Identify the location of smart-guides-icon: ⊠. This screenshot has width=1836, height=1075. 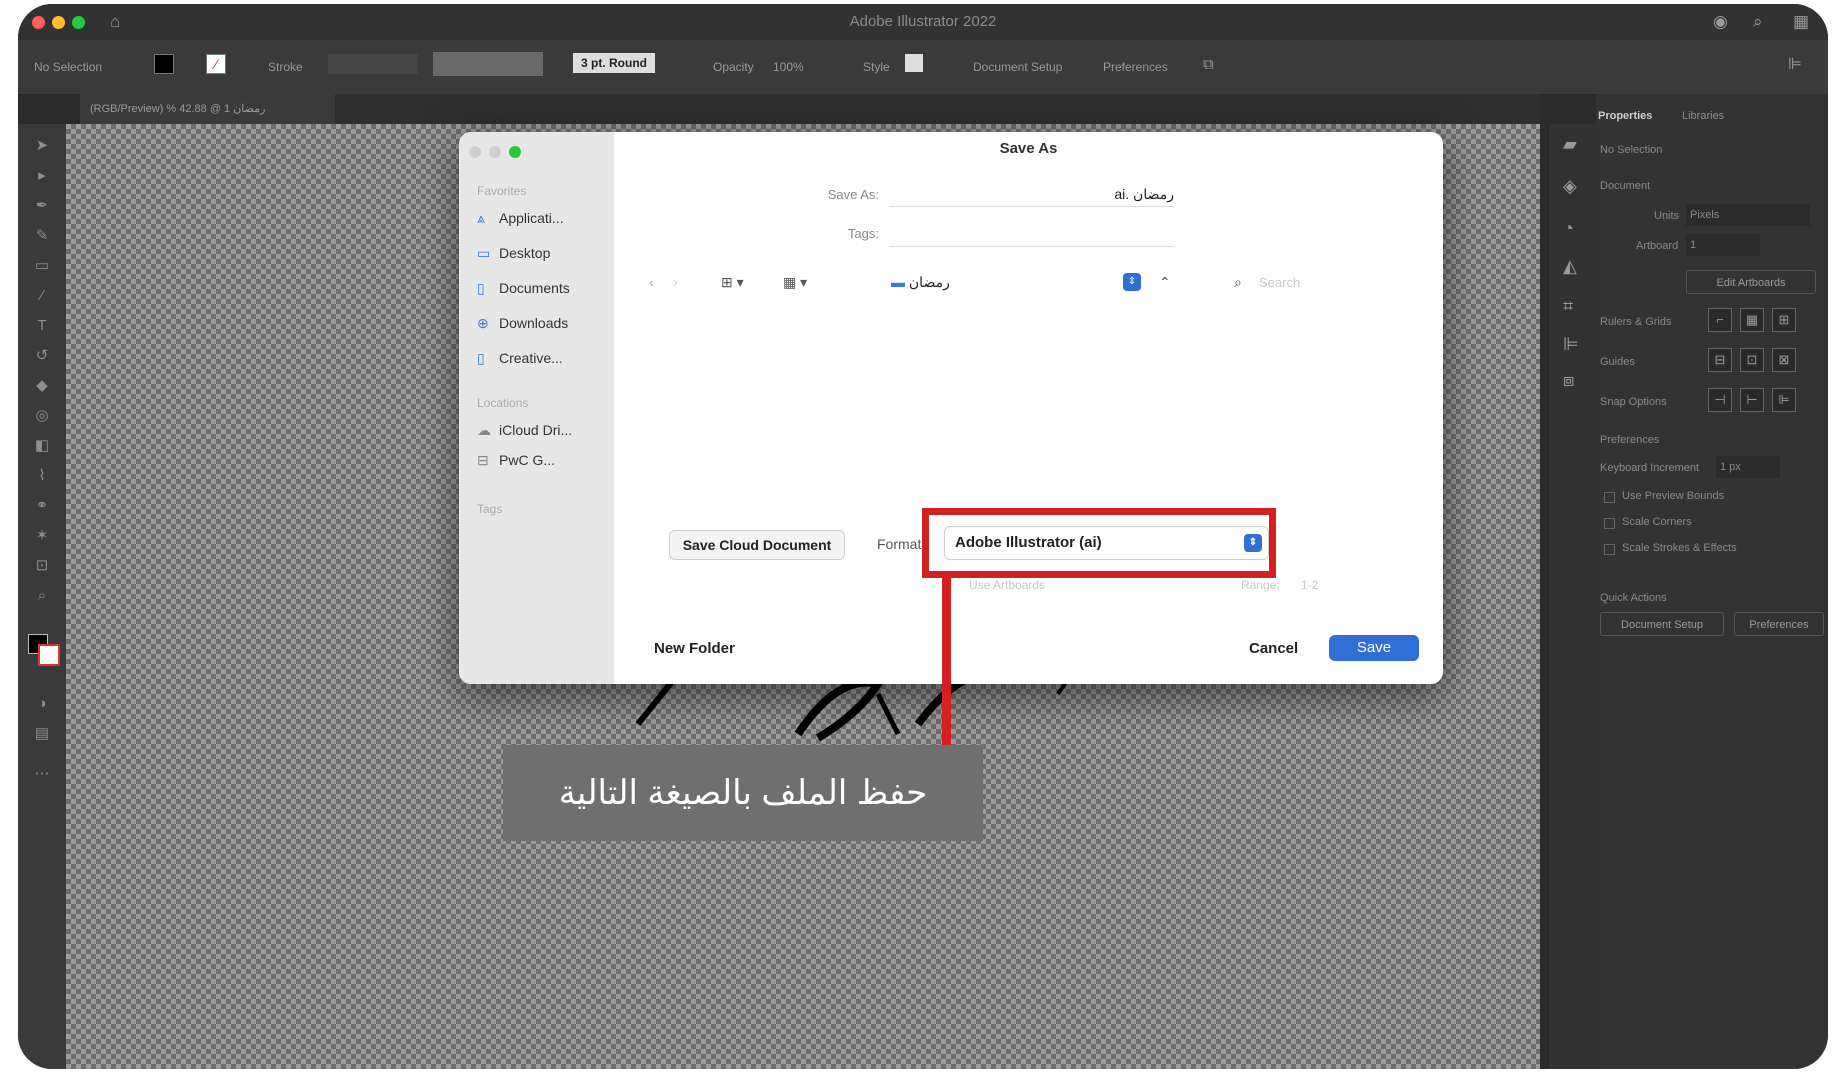
(1784, 360).